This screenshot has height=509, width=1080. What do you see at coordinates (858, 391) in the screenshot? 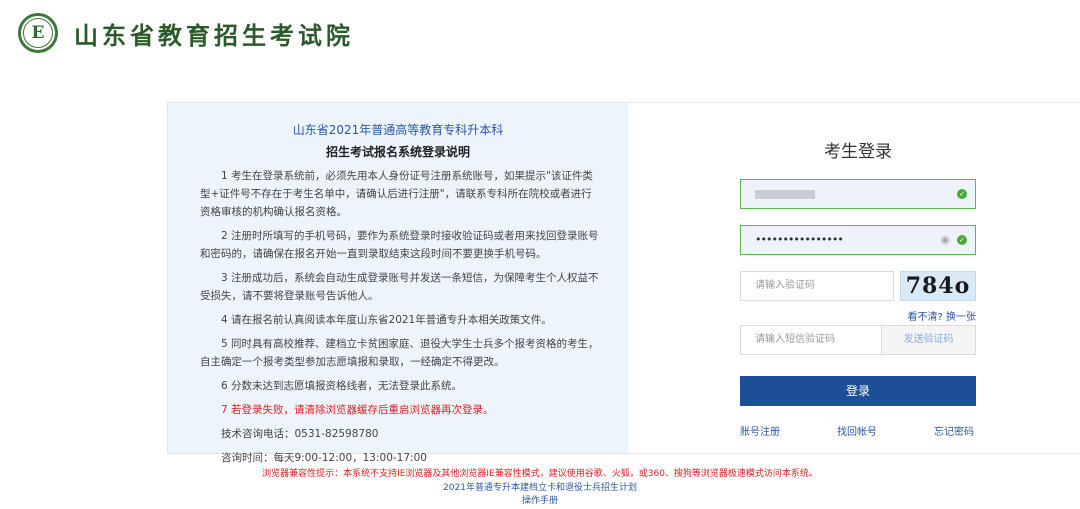
I see `login-button: 登录` at bounding box center [858, 391].